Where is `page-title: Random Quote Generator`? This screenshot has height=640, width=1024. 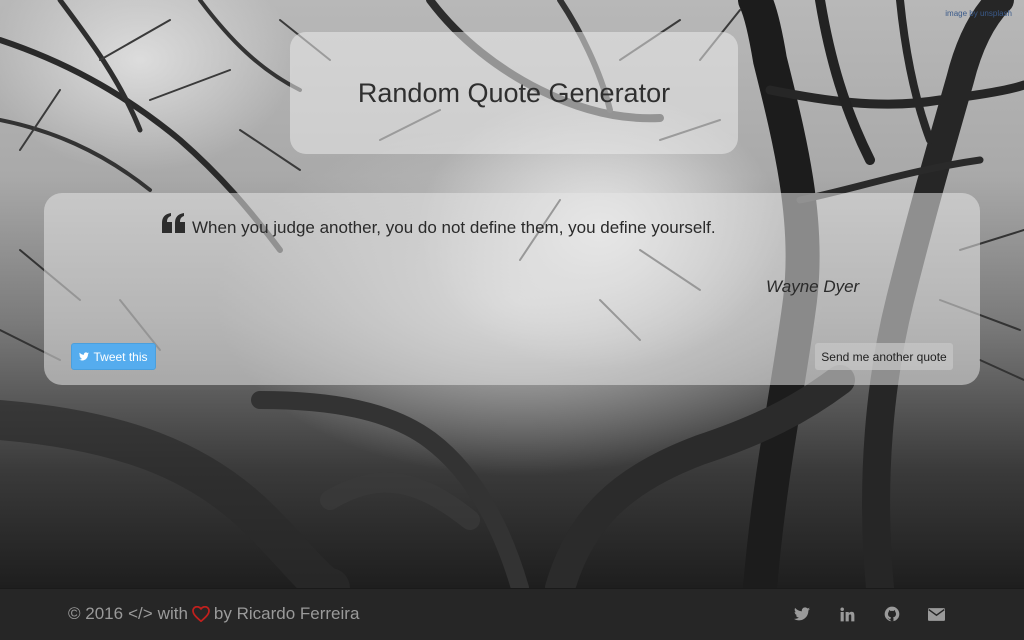
page-title: Random Quote Generator is located at coordinates (514, 92).